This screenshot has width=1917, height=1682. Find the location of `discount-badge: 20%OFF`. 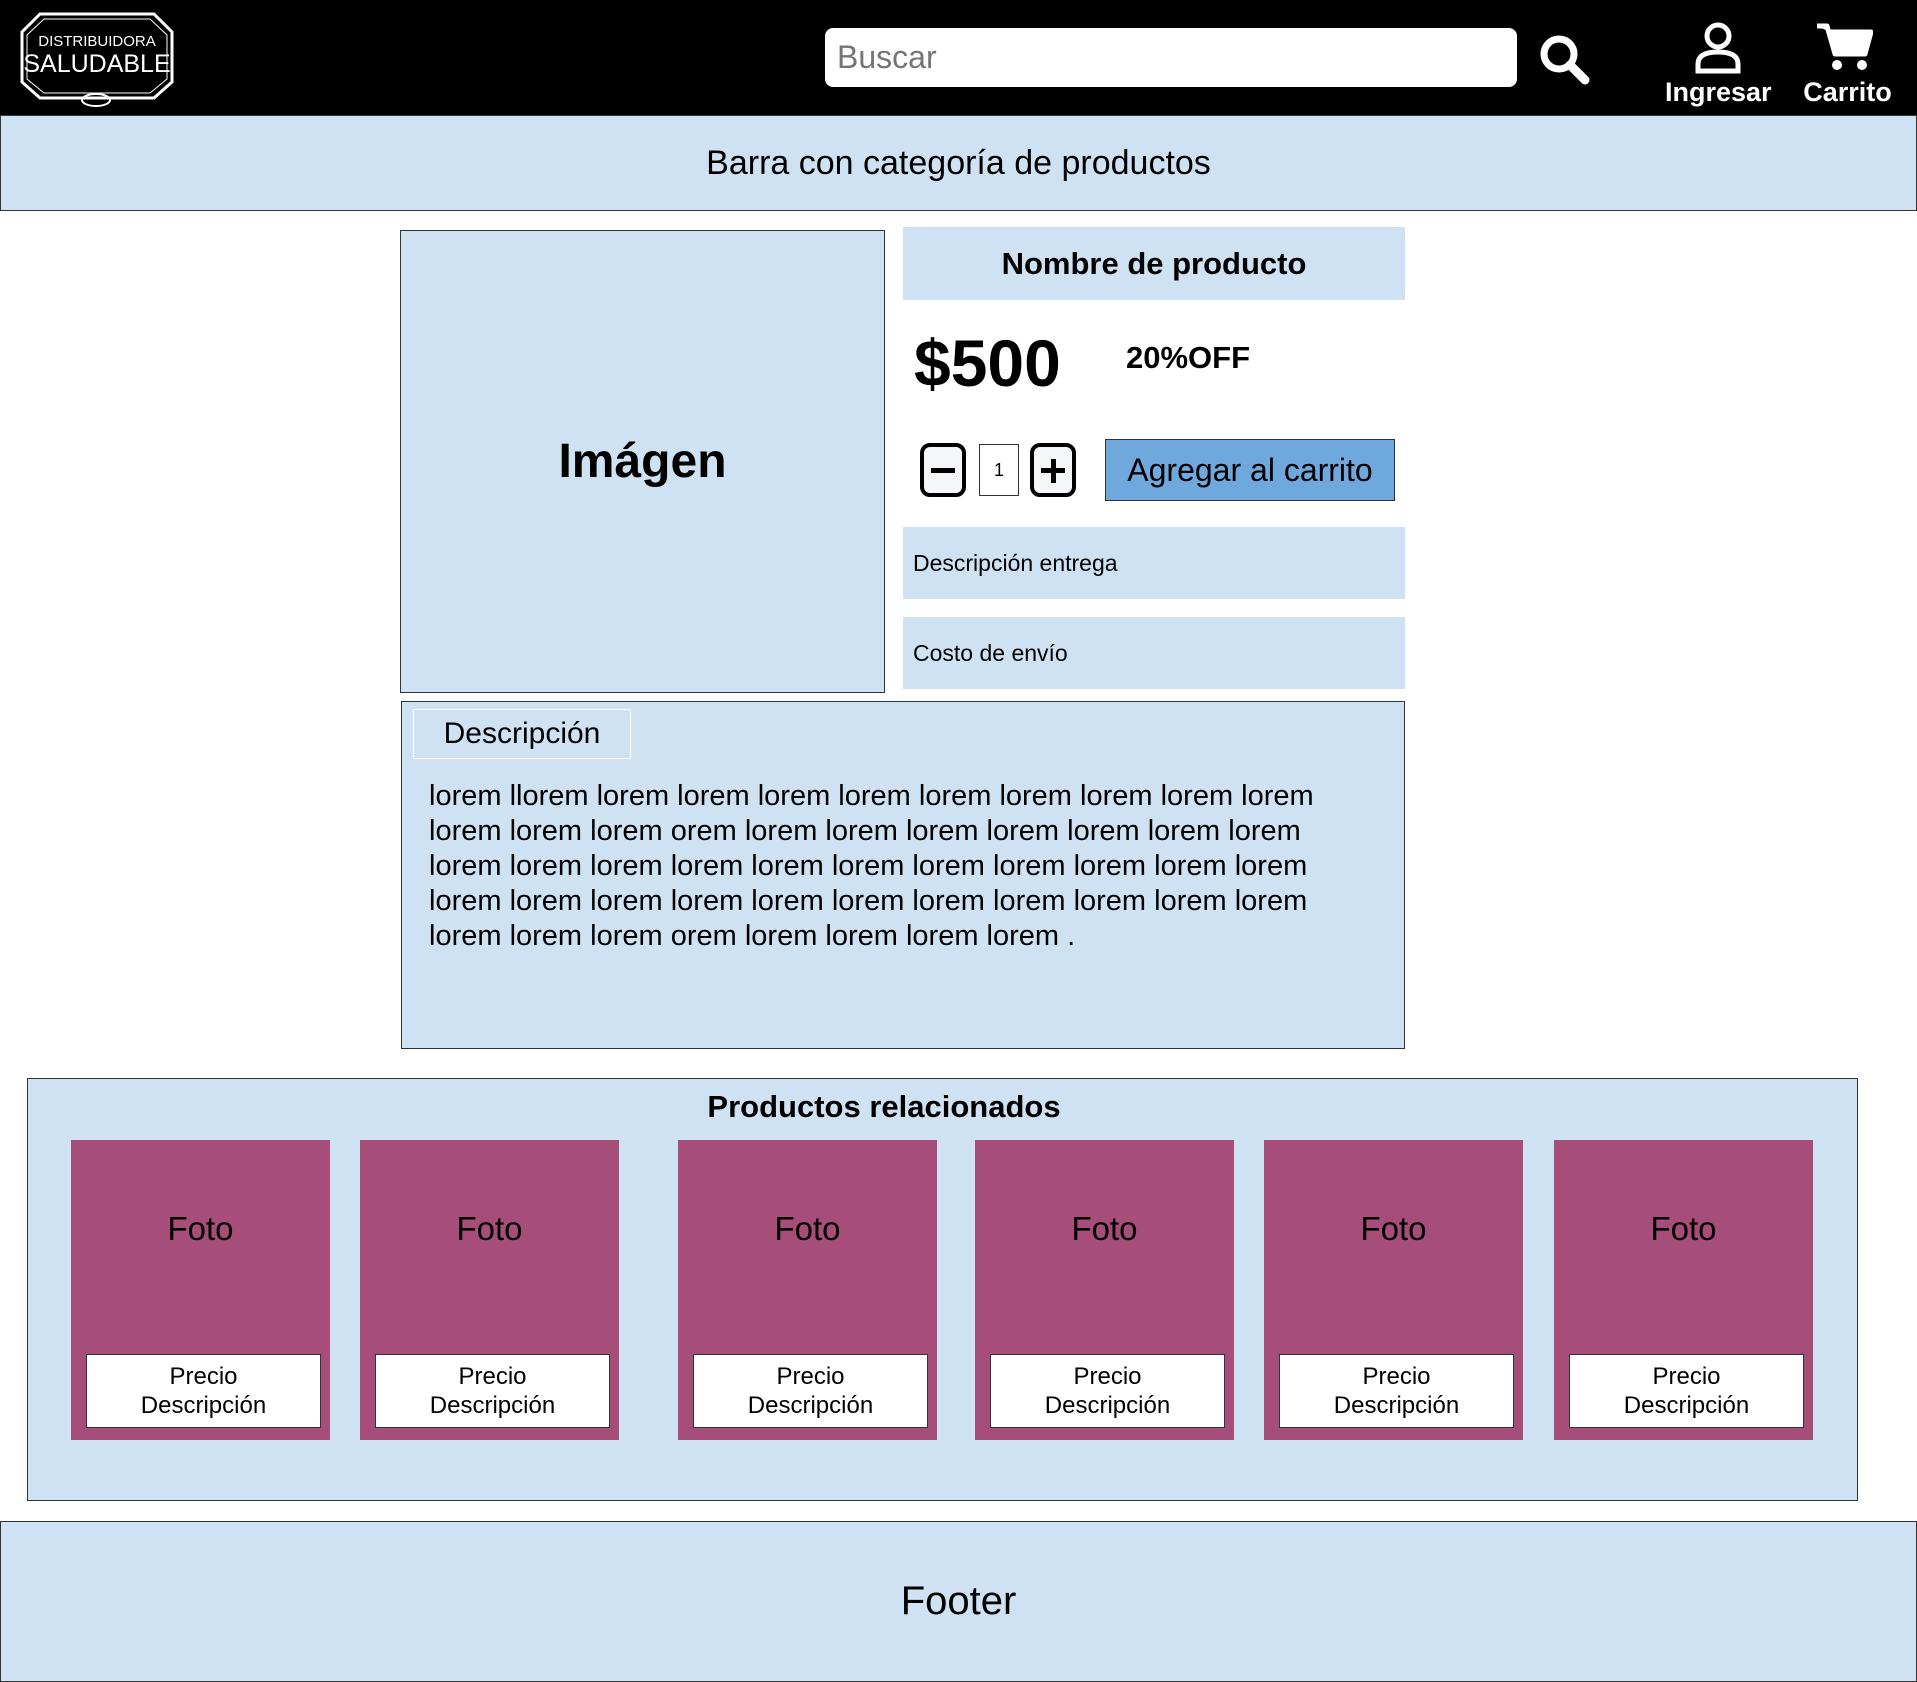

discount-badge: 20%OFF is located at coordinates (1188, 357).